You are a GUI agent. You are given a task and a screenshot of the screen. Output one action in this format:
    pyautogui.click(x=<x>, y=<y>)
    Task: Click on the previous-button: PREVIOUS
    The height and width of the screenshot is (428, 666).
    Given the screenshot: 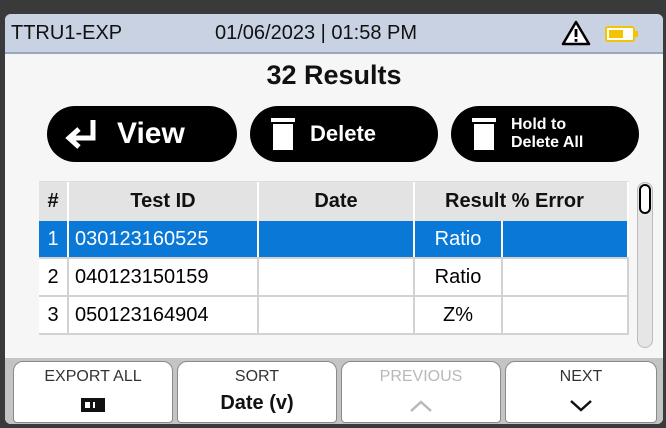 What is the action you would take?
    pyautogui.click(x=421, y=392)
    